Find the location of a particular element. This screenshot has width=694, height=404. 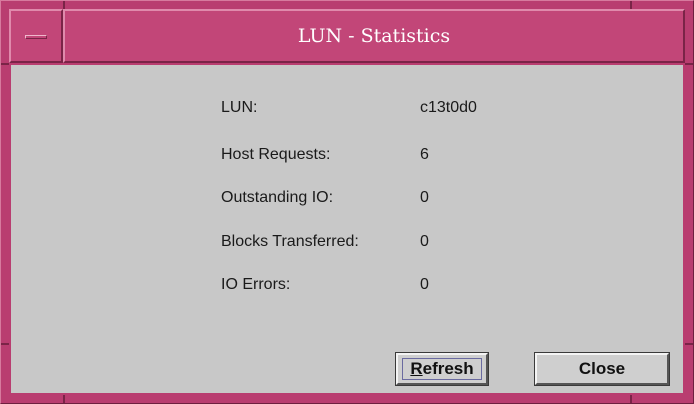

frame-resize-handle-right-top is located at coordinates (689, 64).